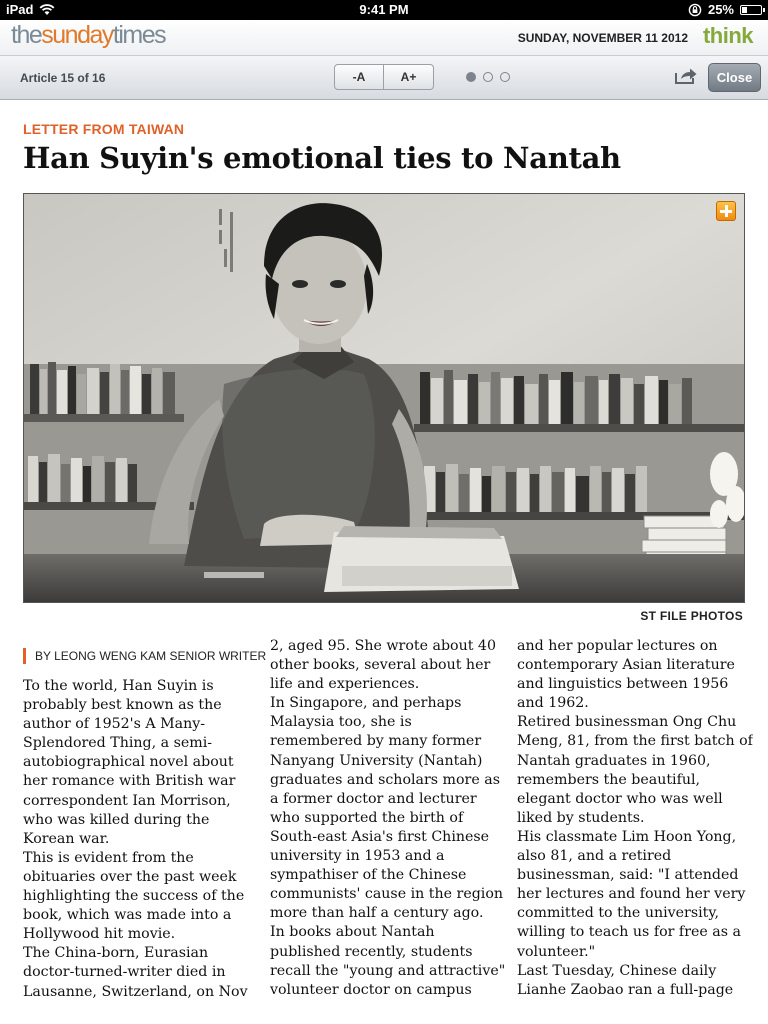  What do you see at coordinates (124, 972) in the screenshot?
I see `article-text-line: doctor-turned-writer died in` at bounding box center [124, 972].